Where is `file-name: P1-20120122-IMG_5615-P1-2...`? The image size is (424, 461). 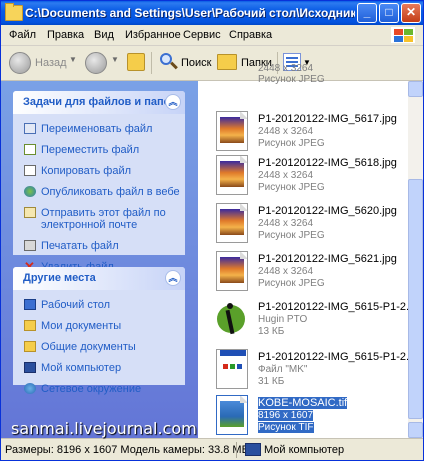
file-name: P1-20120122-IMG_5615-P1-2... is located at coordinates (337, 307).